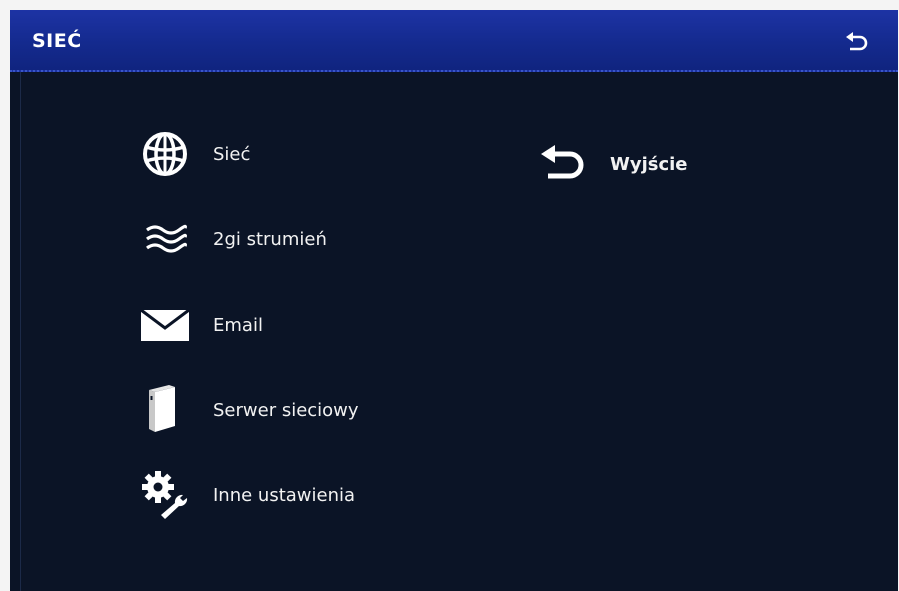 The height and width of the screenshot is (591, 899). Describe the element at coordinates (649, 164) in the screenshot. I see `menu-item-label: Wyjście` at that location.